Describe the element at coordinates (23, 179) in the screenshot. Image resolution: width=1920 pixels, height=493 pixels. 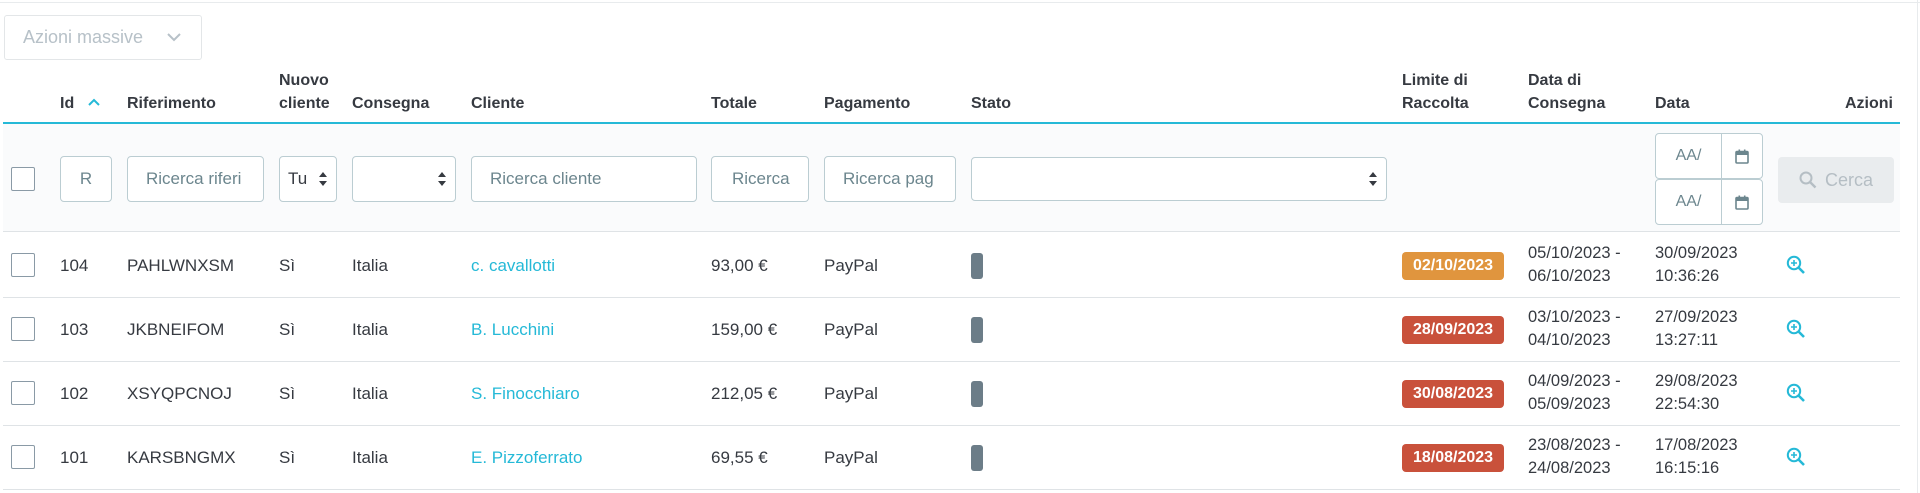
I see `select-all-checkbox` at that location.